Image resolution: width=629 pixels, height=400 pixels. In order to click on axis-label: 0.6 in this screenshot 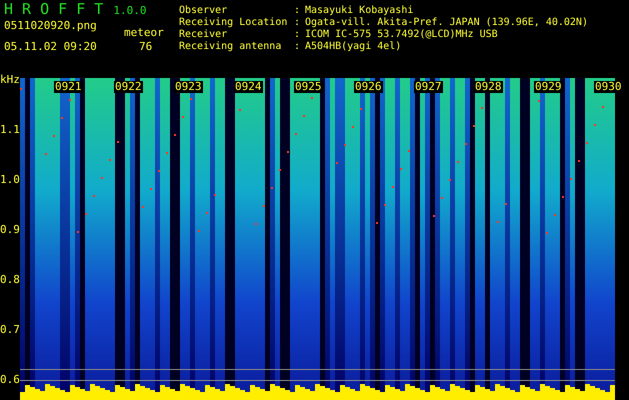, I will do `click(10, 380)`.